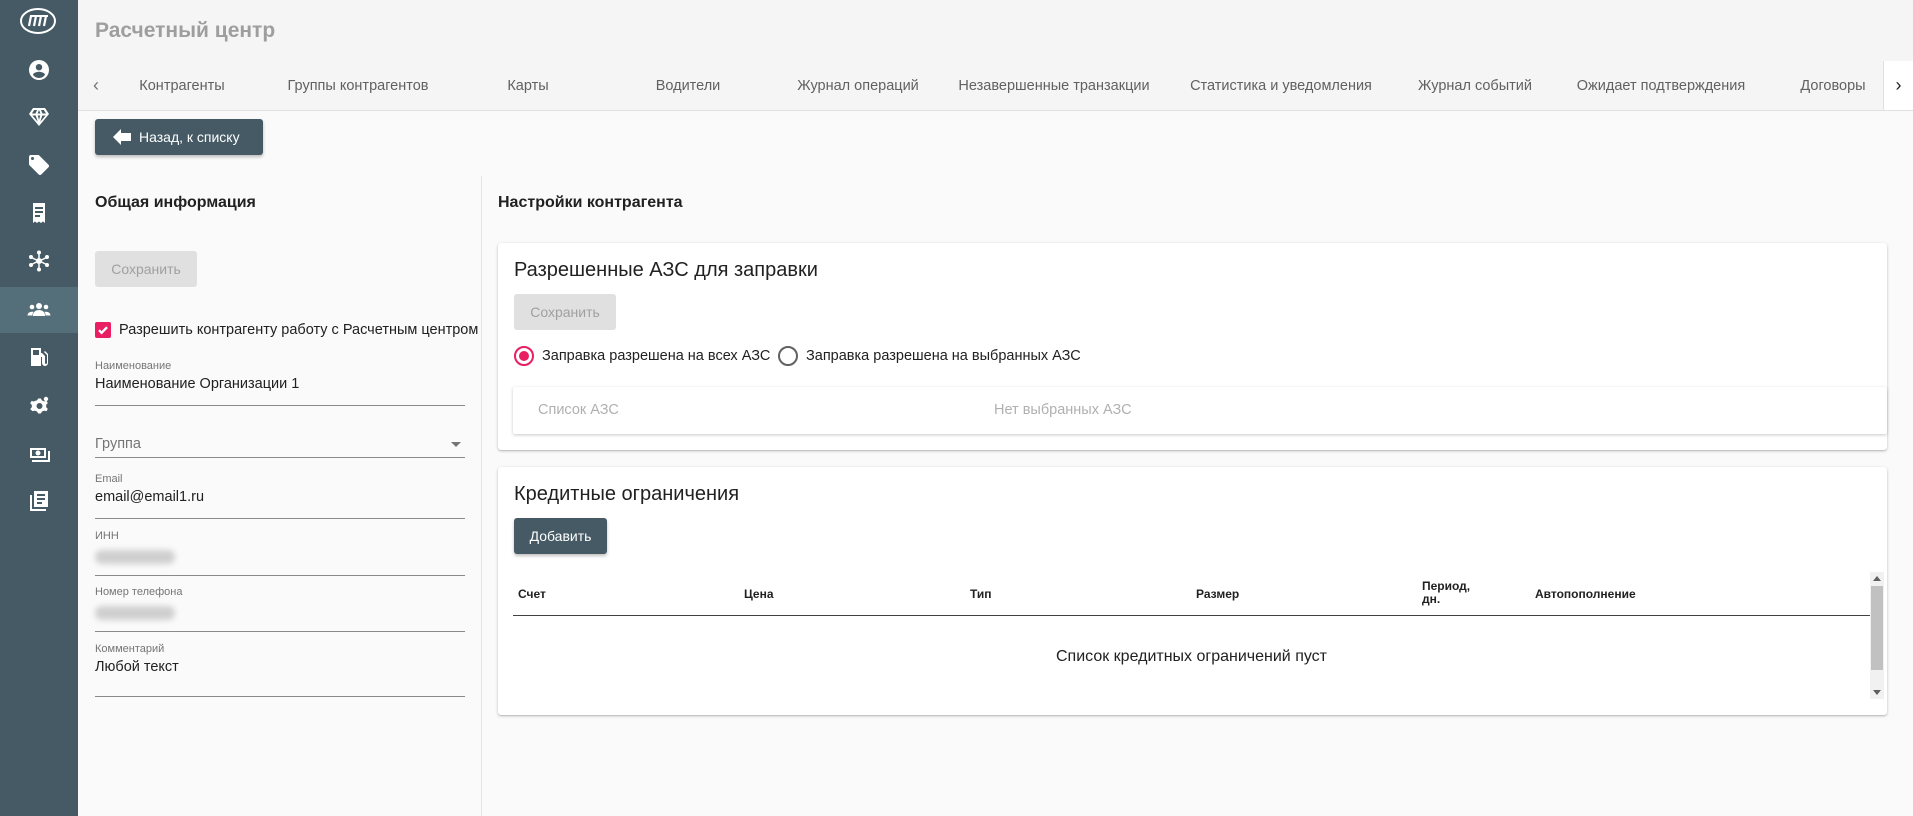  Describe the element at coordinates (1431, 599) in the screenshot. I see `column-period-line2: дн.` at that location.